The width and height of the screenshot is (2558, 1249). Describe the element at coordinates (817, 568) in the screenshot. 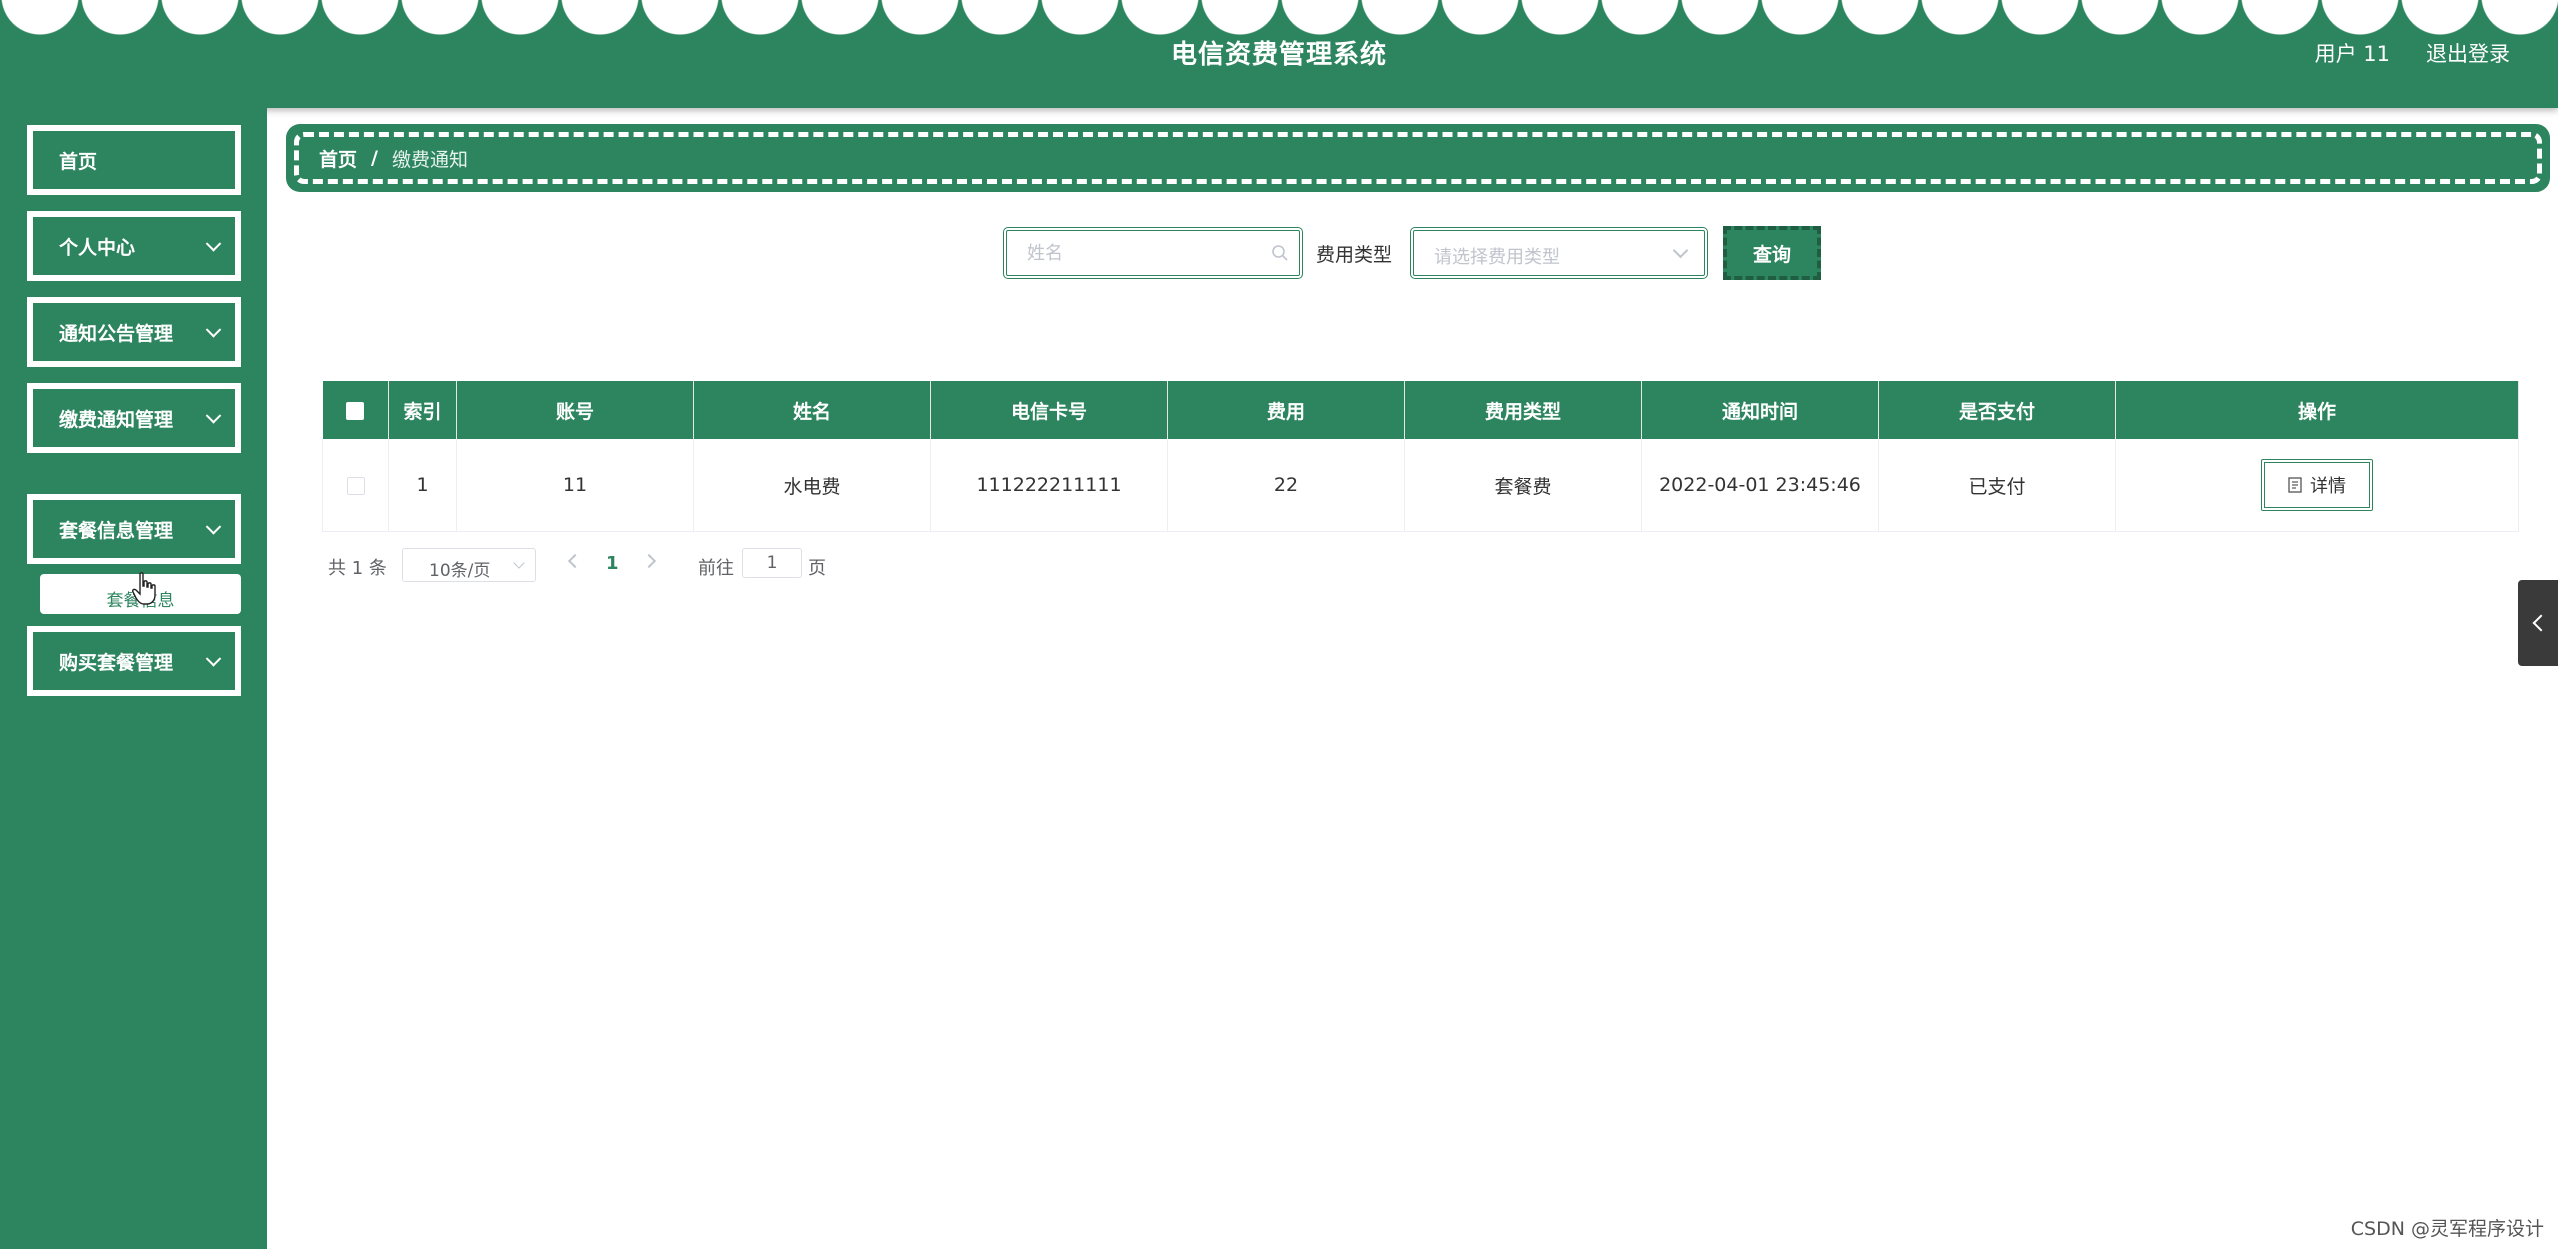

I see `page-unit-label: 页` at that location.